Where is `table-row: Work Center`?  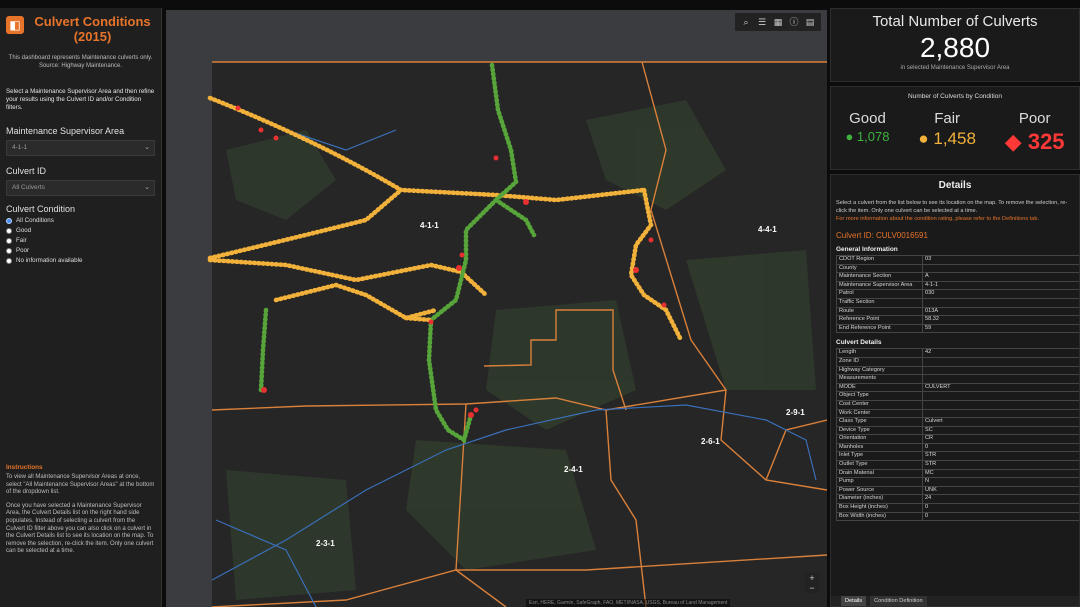 table-row: Work Center is located at coordinates (957, 413).